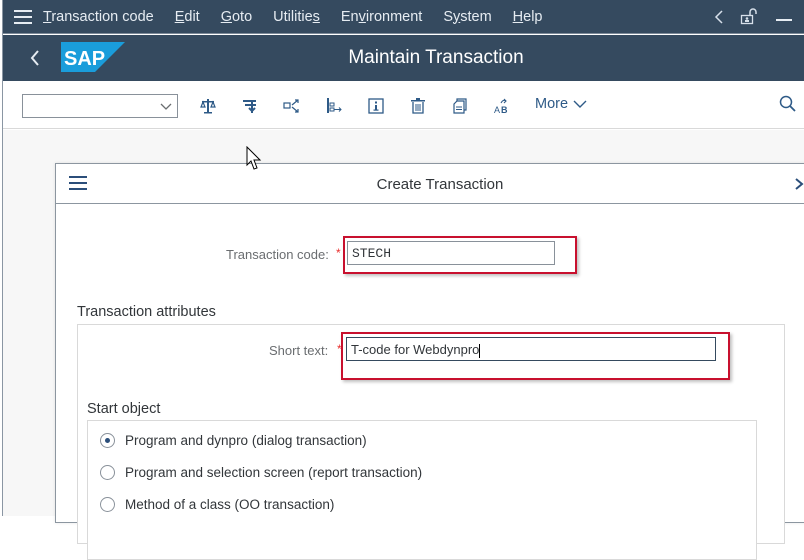 The width and height of the screenshot is (804, 560). I want to click on translate-icon: AB, so click(501, 106).